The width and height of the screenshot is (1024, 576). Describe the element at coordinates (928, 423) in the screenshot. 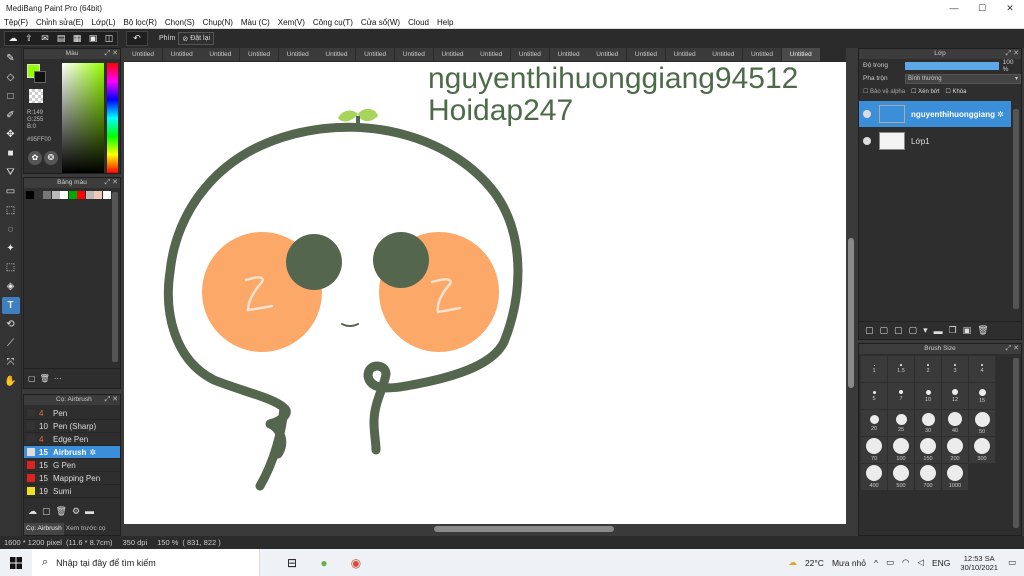

I see `brush-size-option: 30` at that location.